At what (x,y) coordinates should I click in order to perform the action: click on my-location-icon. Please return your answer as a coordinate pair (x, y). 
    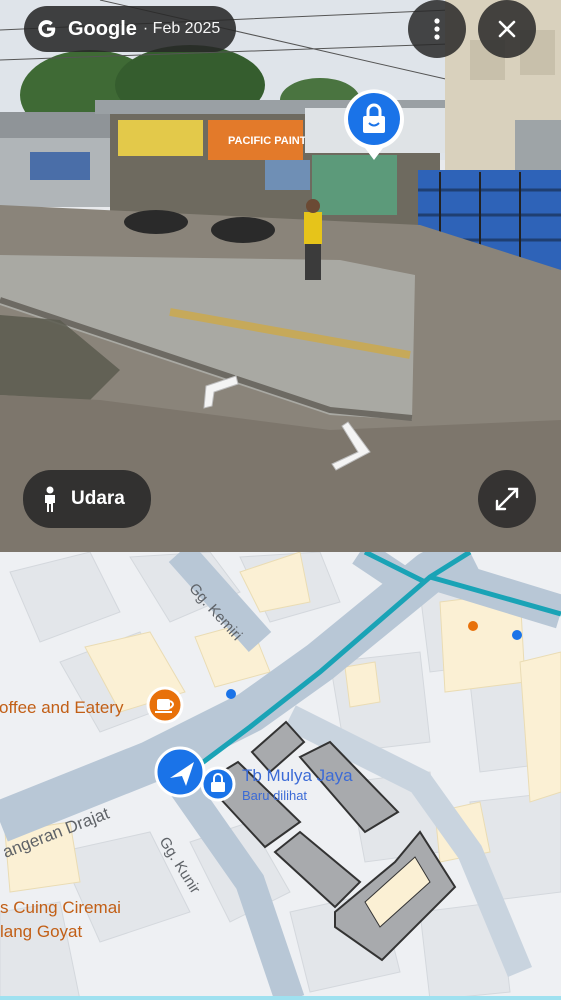
    Looking at the image, I should click on (180, 772).